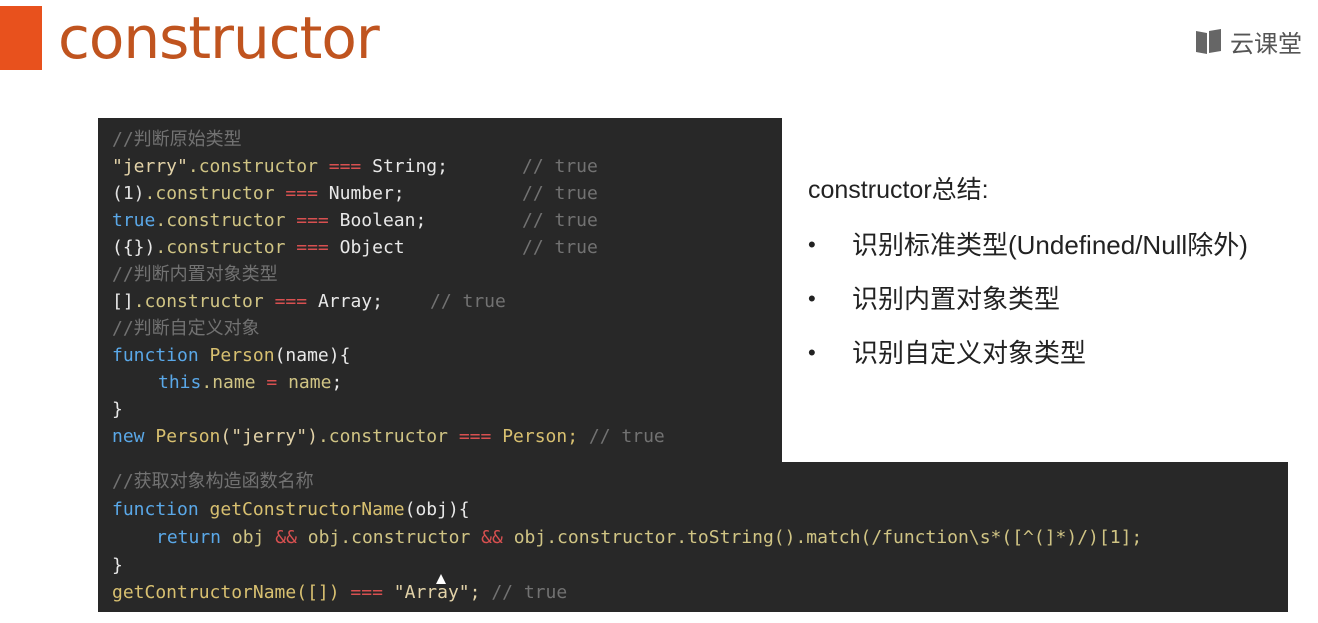 The image size is (1318, 623). What do you see at coordinates (177, 139) in the screenshot?
I see `code-comment: //判断原始类型` at bounding box center [177, 139].